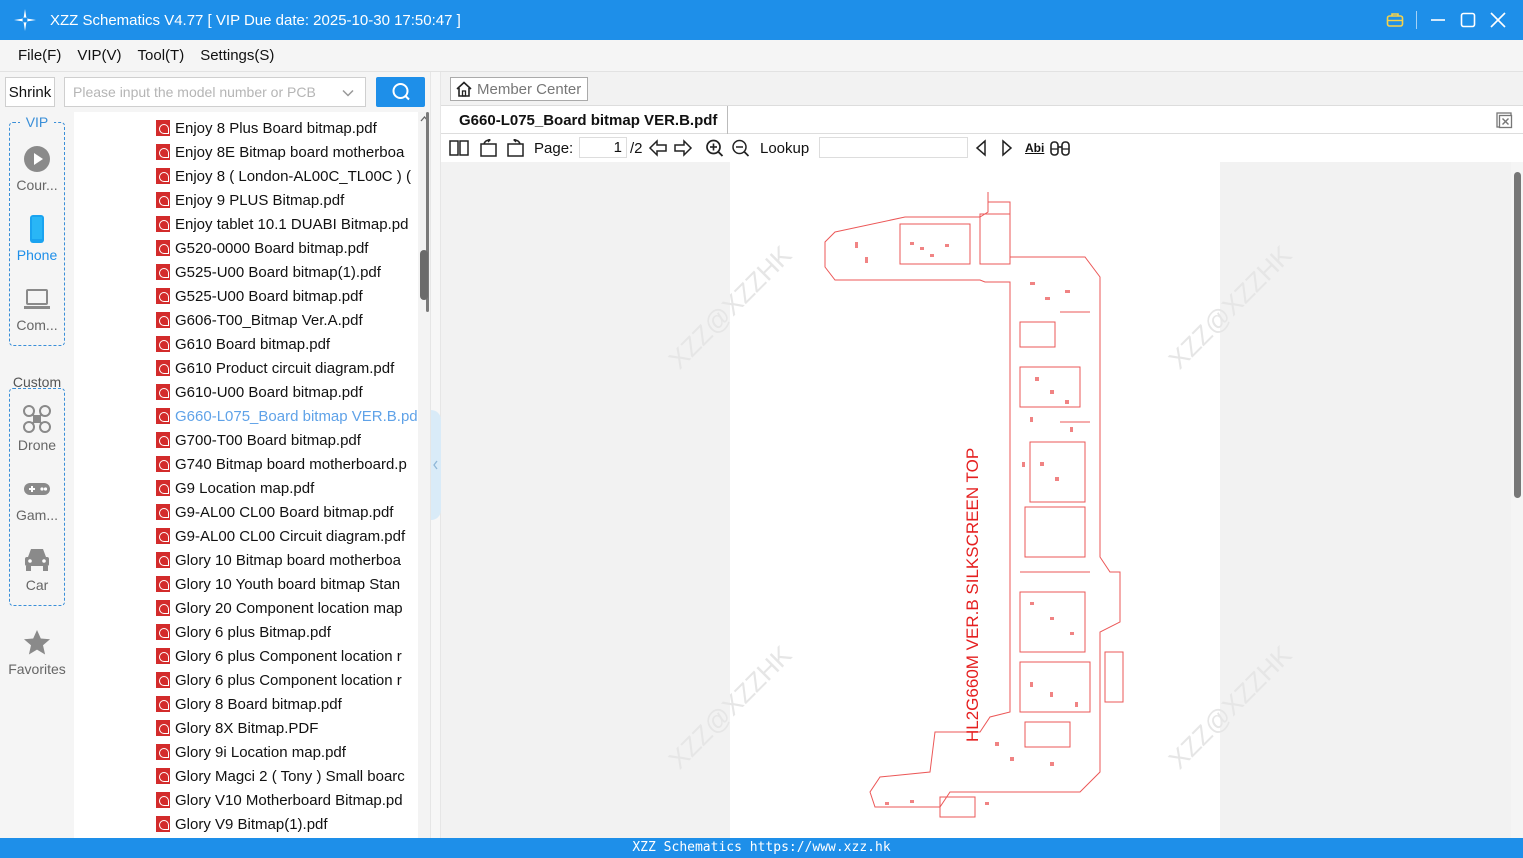 The width and height of the screenshot is (1523, 858). Describe the element at coordinates (1034, 148) in the screenshot. I see `match-case-toggle: Abi` at that location.